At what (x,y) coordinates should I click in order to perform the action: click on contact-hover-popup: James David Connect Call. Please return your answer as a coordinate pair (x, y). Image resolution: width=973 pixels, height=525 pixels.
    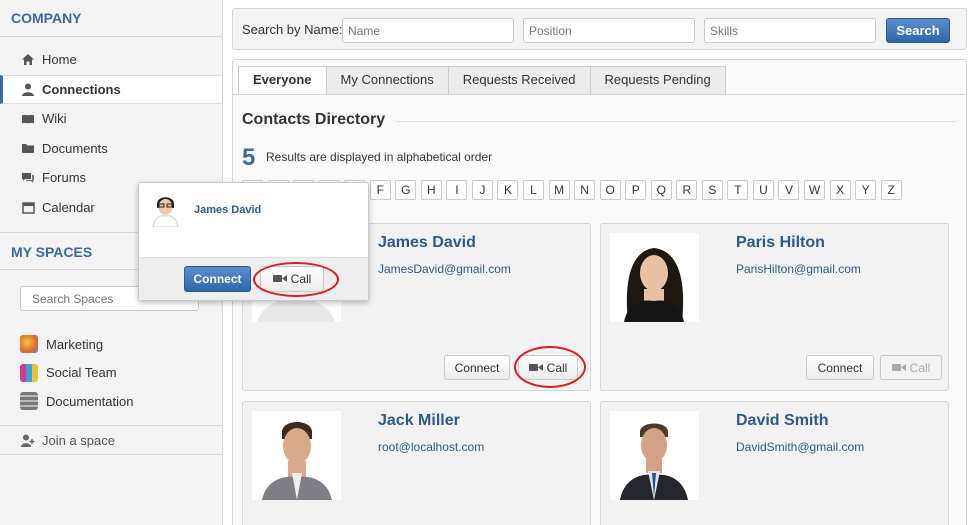
    Looking at the image, I should click on (253, 241).